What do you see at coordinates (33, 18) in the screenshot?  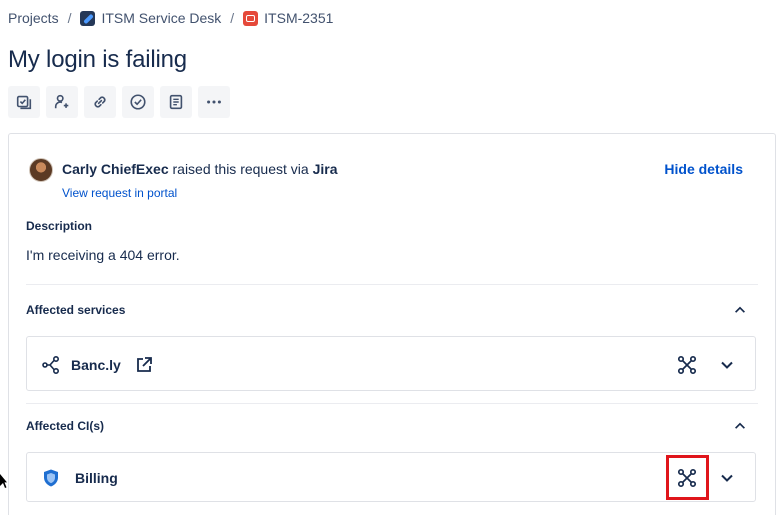 I see `breadcrumb-projects: Projects` at bounding box center [33, 18].